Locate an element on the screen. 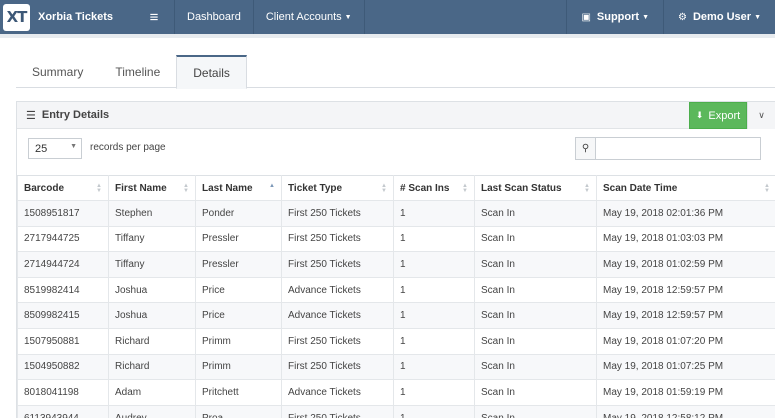 The width and height of the screenshot is (775, 418). column-header: Scan Date Time ▲ ▼ is located at coordinates (685, 188).